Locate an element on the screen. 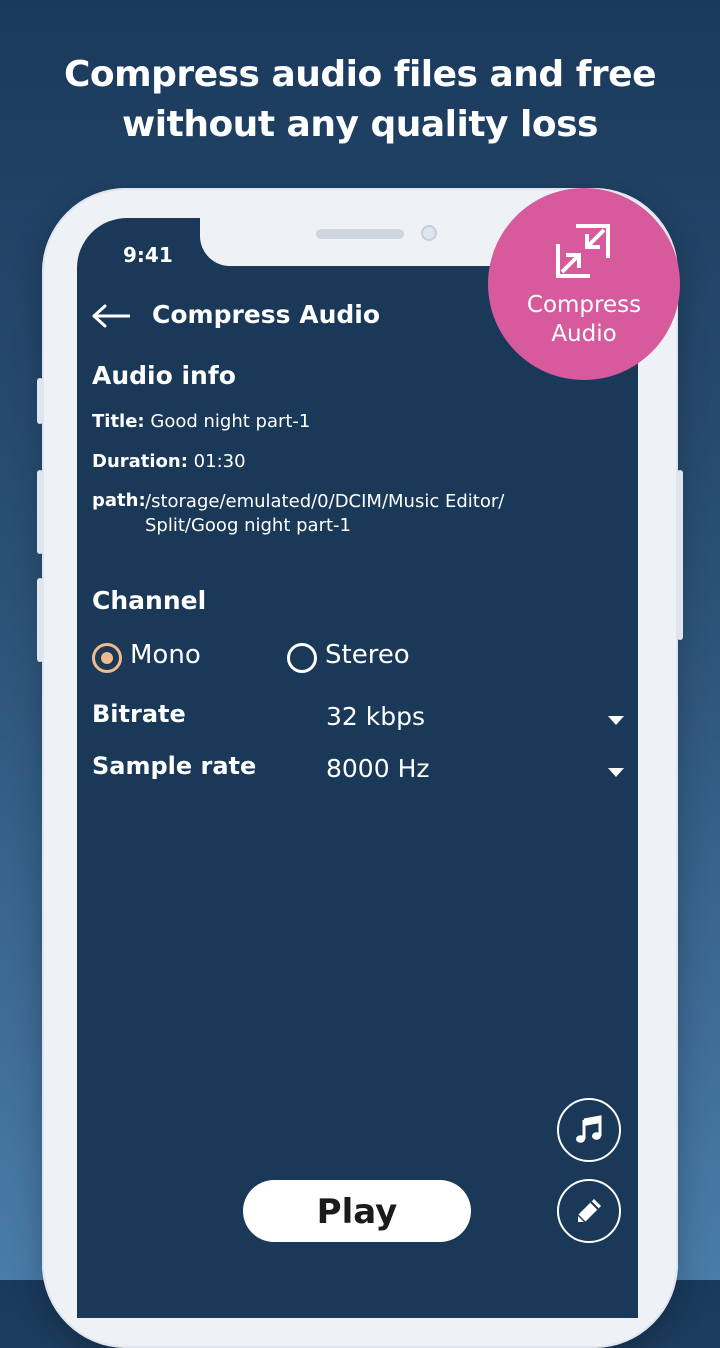 This screenshot has width=720, height=1348. audio-duration-value: 01:30 is located at coordinates (219, 461).